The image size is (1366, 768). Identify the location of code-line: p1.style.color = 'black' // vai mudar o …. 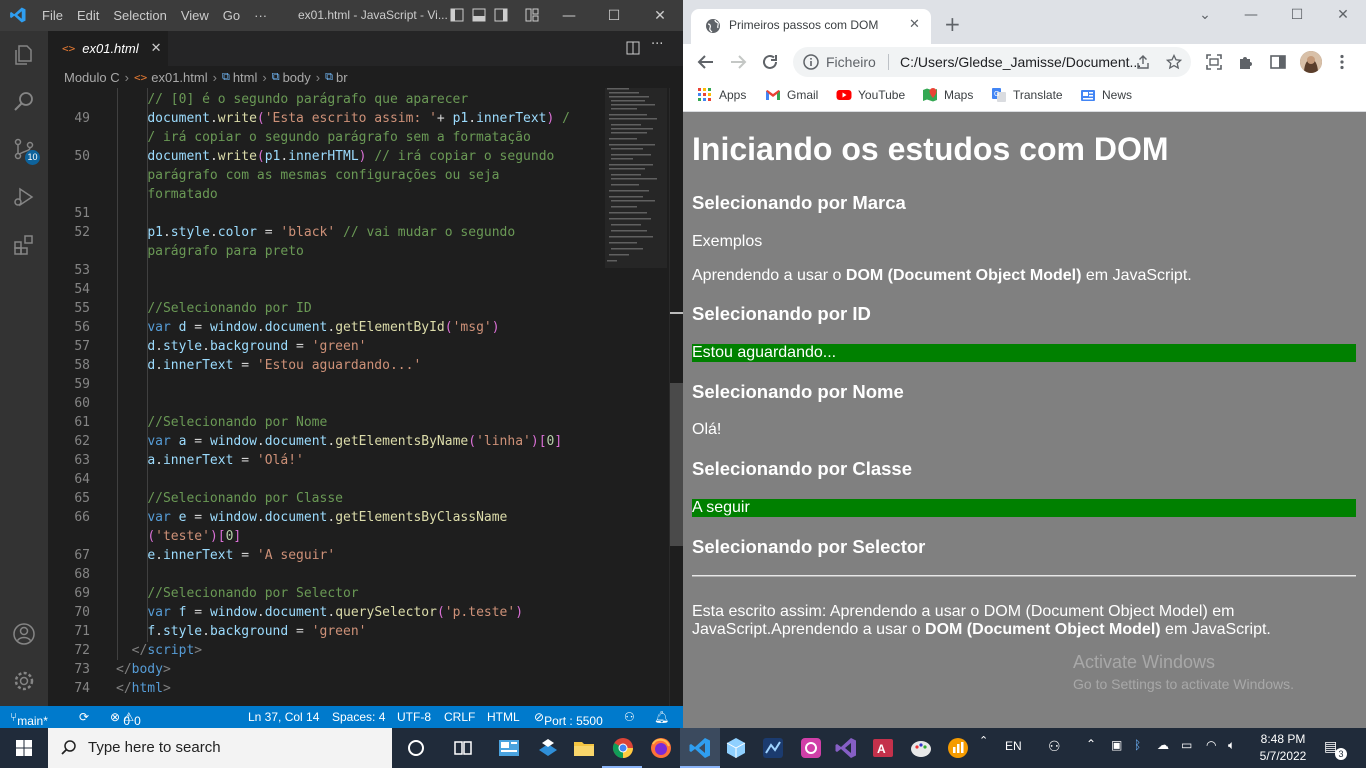
(315, 232).